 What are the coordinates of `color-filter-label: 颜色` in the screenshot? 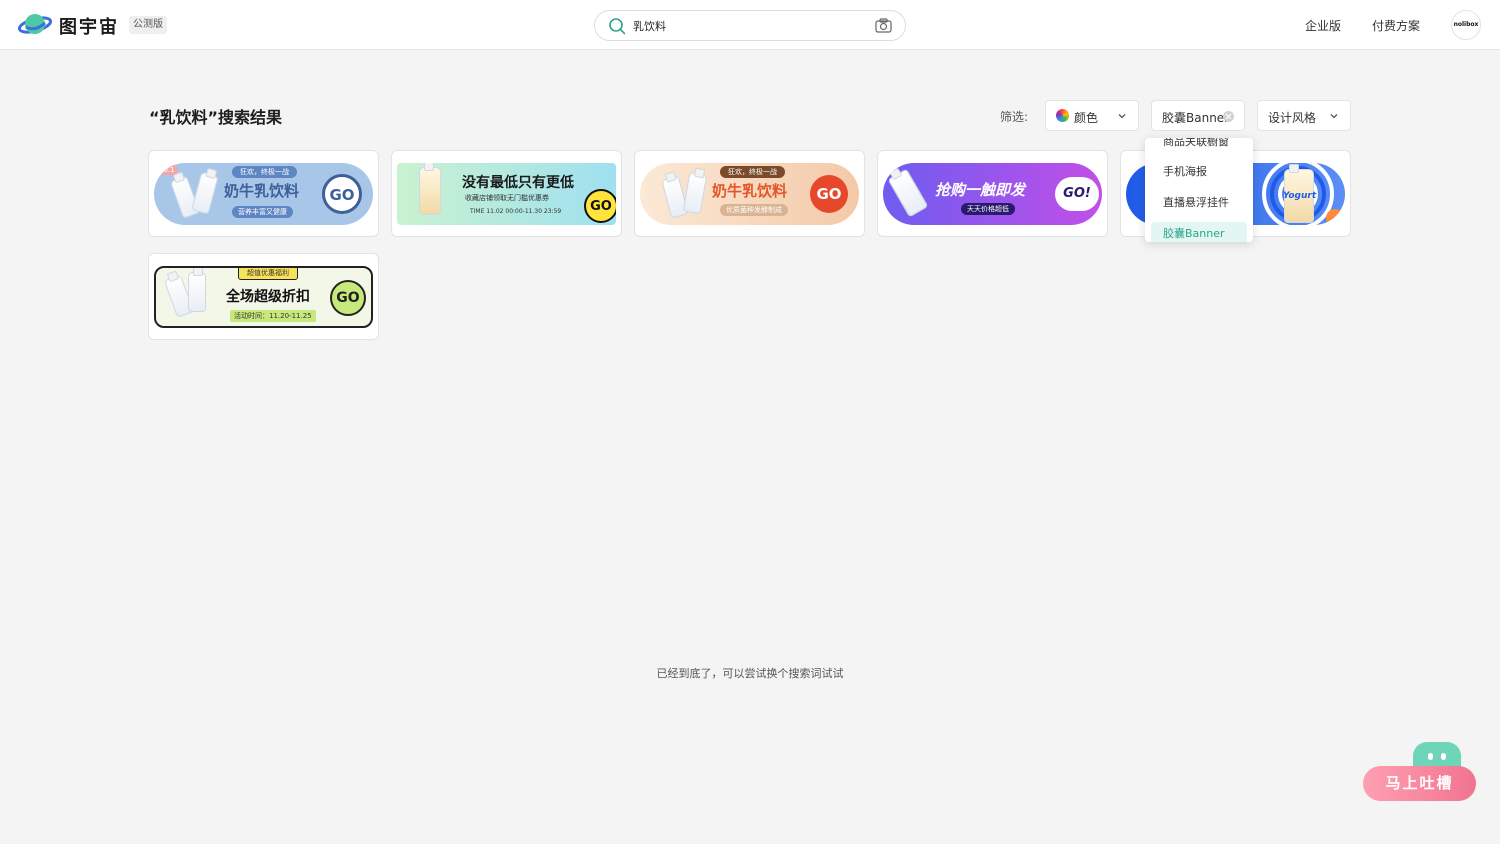 It's located at (1086, 118).